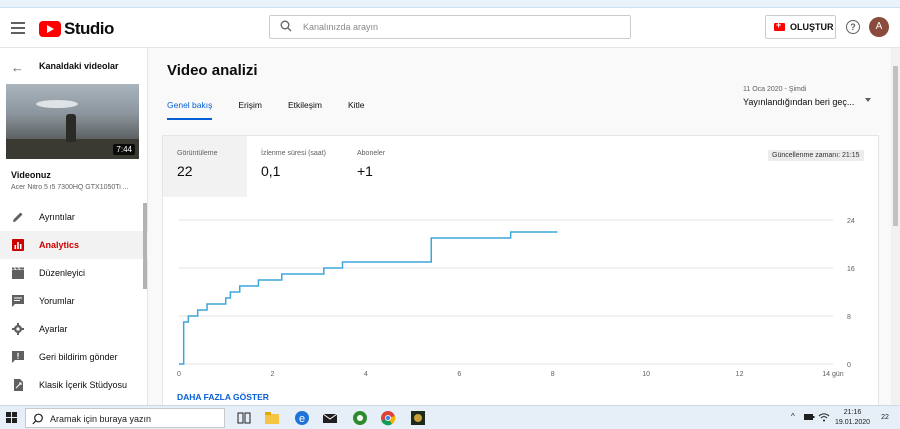 This screenshot has height=429, width=900. I want to click on chart-x-tick-label: 2, so click(272, 374).